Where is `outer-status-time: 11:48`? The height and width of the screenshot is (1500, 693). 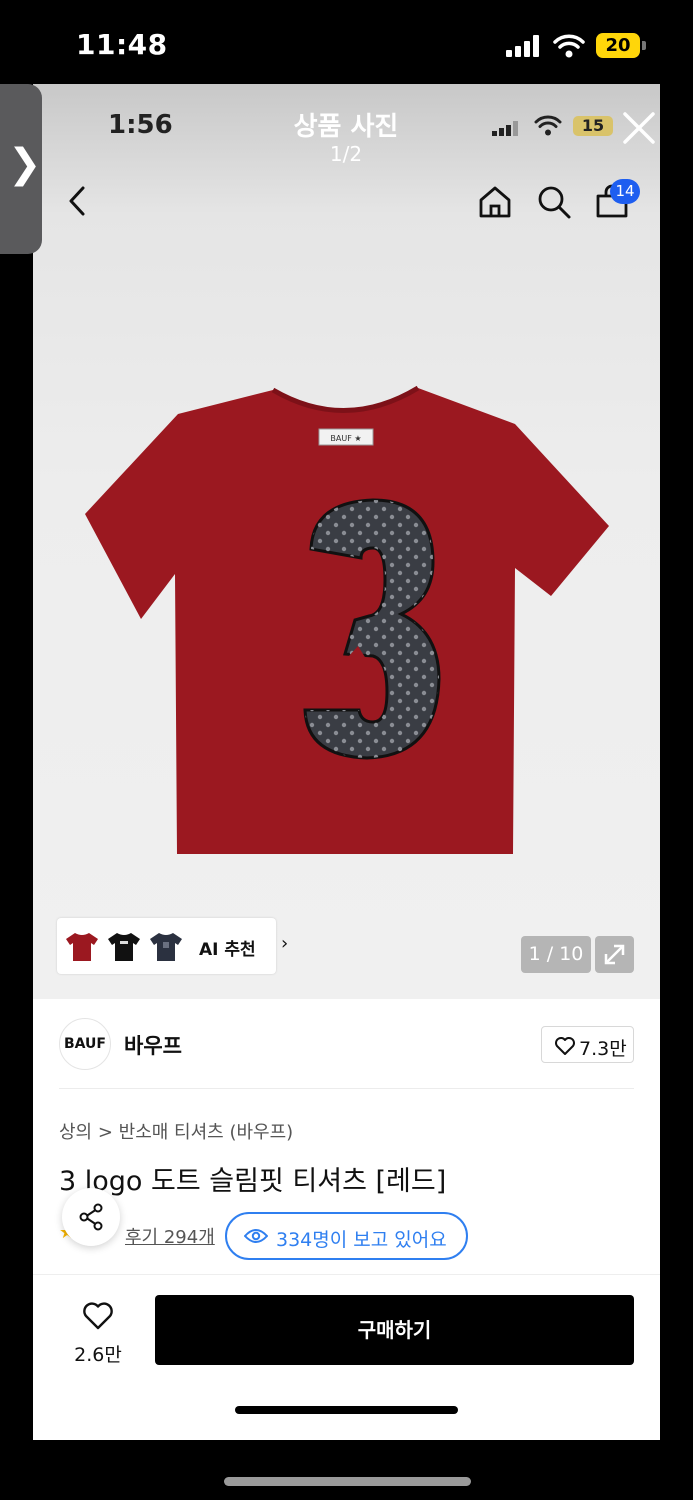 outer-status-time: 11:48 is located at coordinates (122, 44).